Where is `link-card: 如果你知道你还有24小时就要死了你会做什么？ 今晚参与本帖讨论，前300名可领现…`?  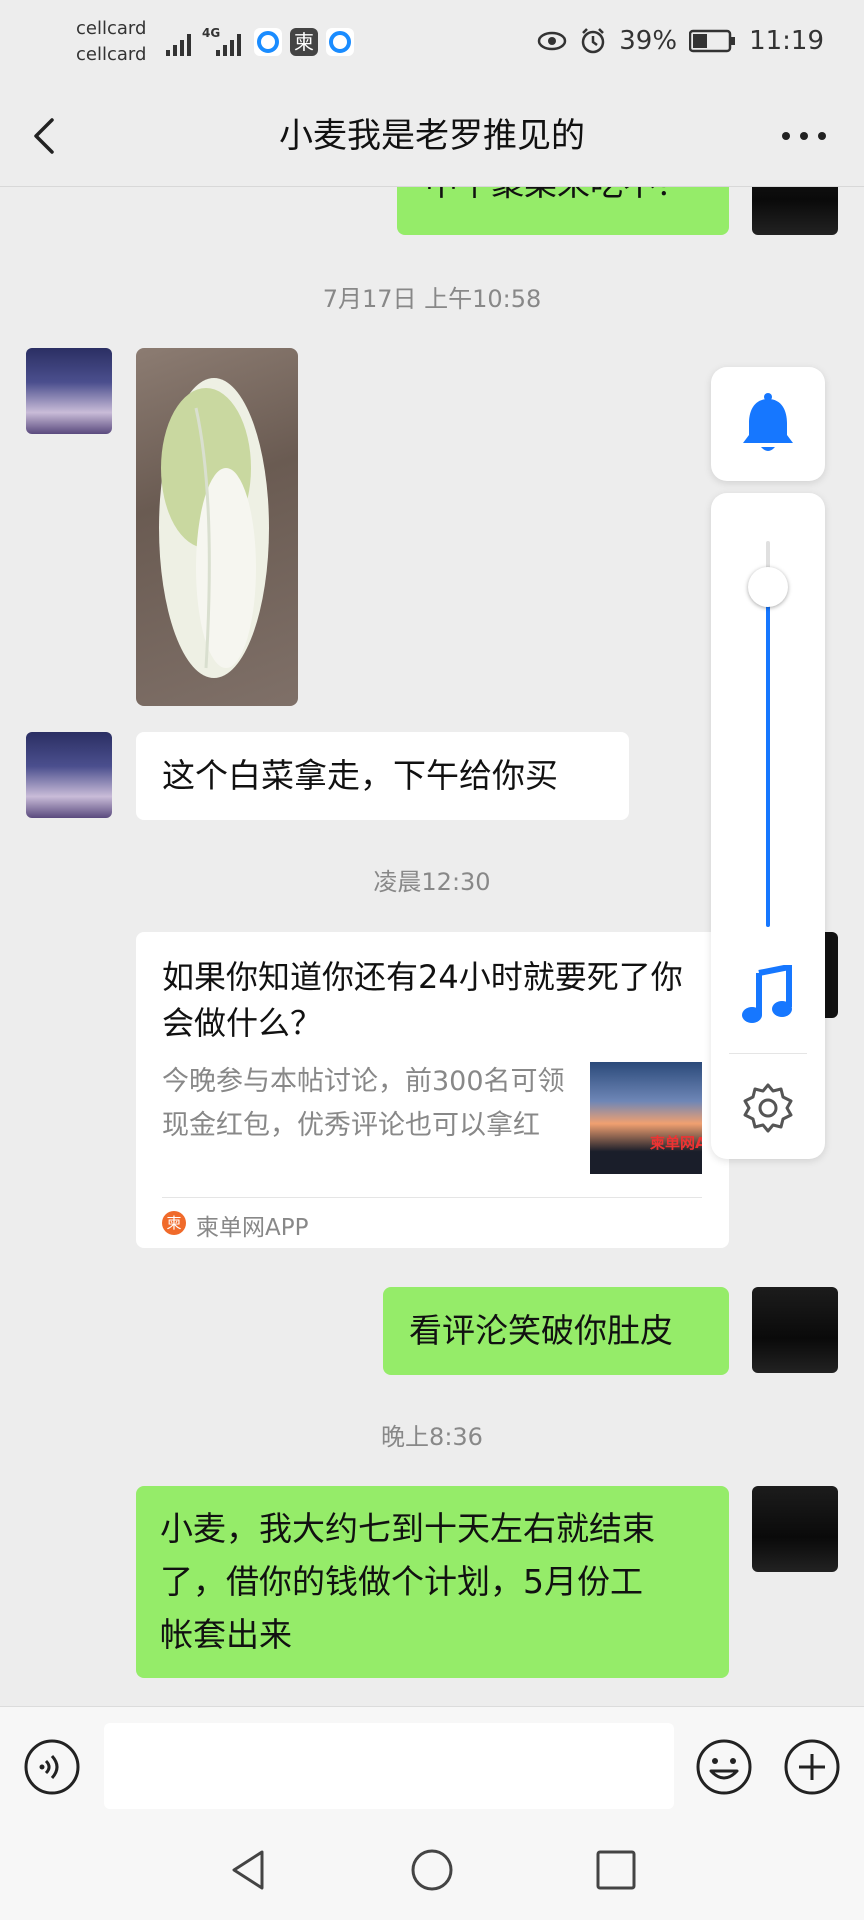
link-card: 如果你知道你还有24小时就要死了你会做什么？ 今晚参与本帖讨论，前300名可领现… is located at coordinates (432, 1090).